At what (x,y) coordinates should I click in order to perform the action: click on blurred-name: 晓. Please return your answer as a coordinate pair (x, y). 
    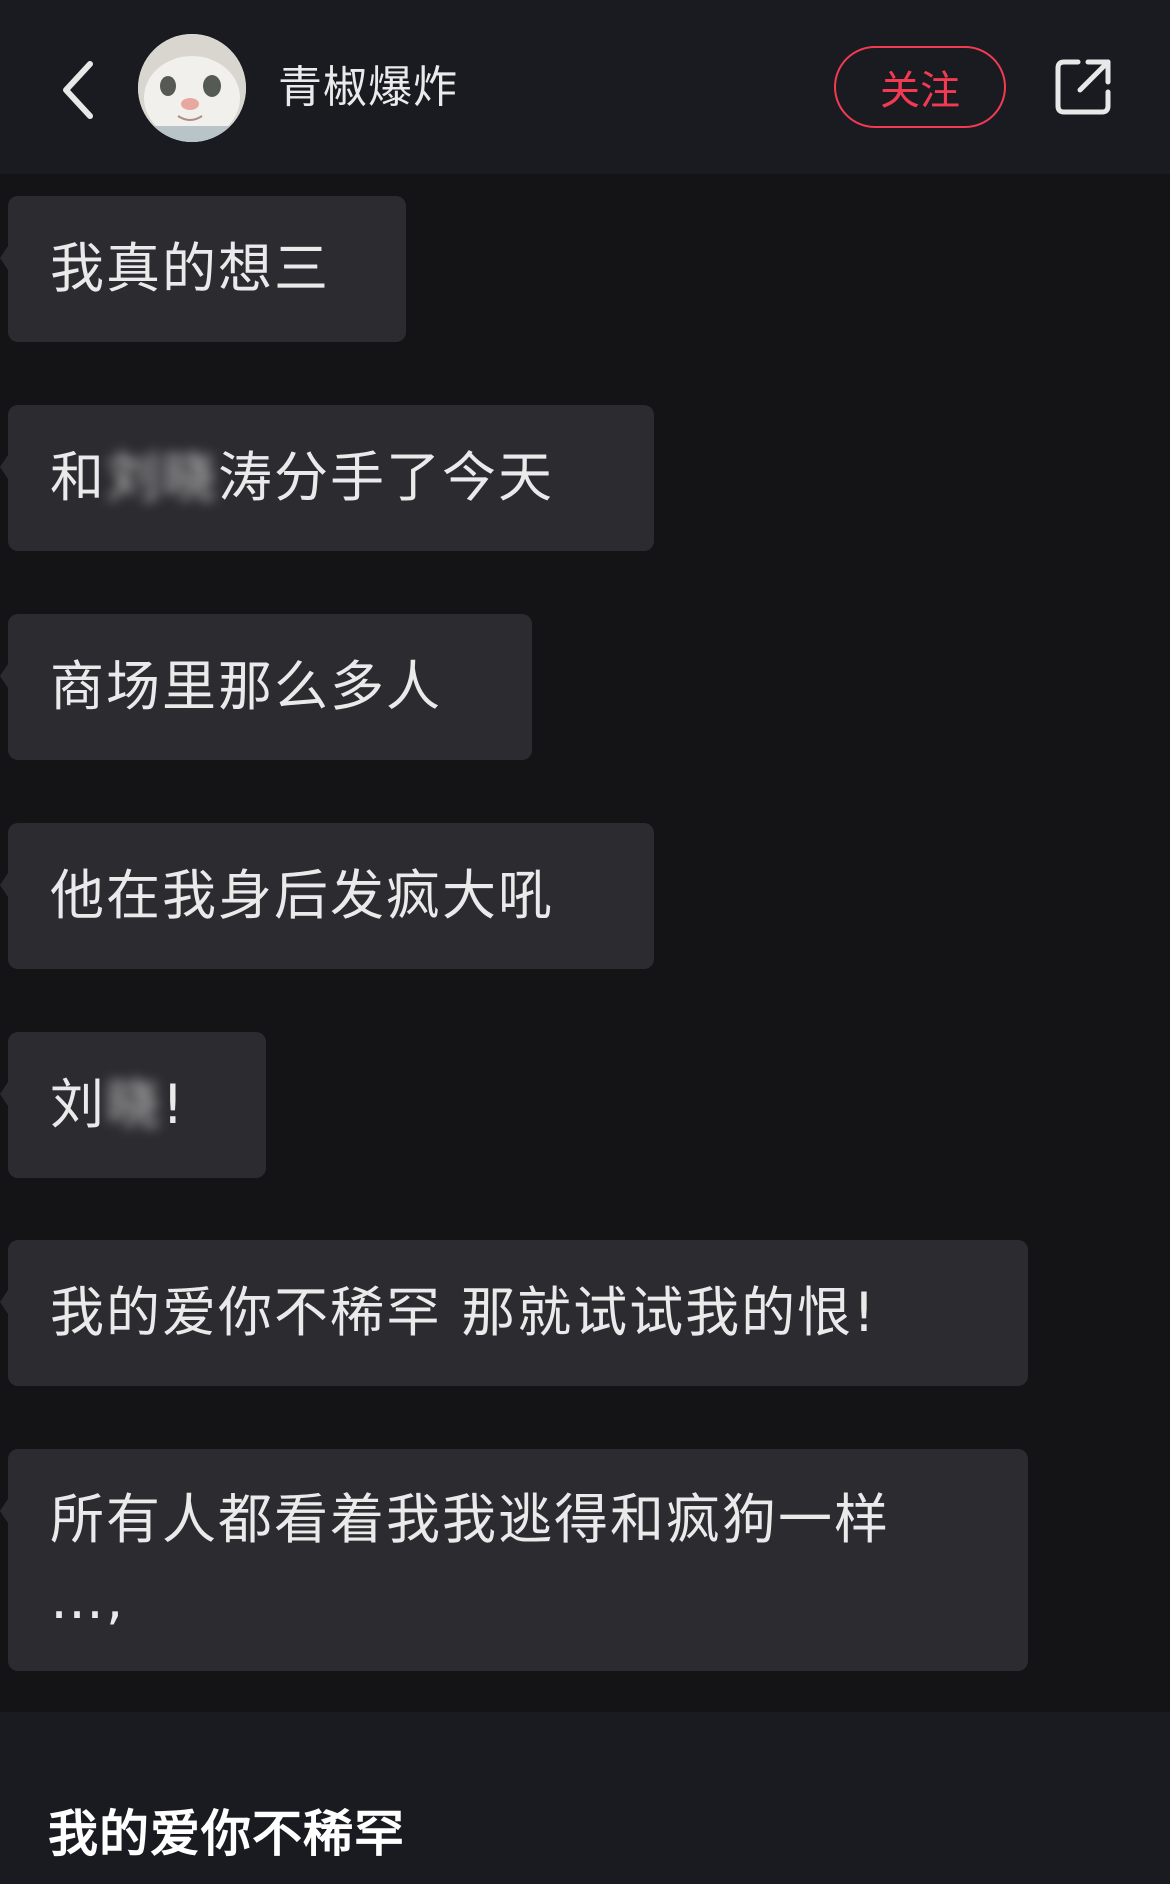
    Looking at the image, I should click on (134, 1104).